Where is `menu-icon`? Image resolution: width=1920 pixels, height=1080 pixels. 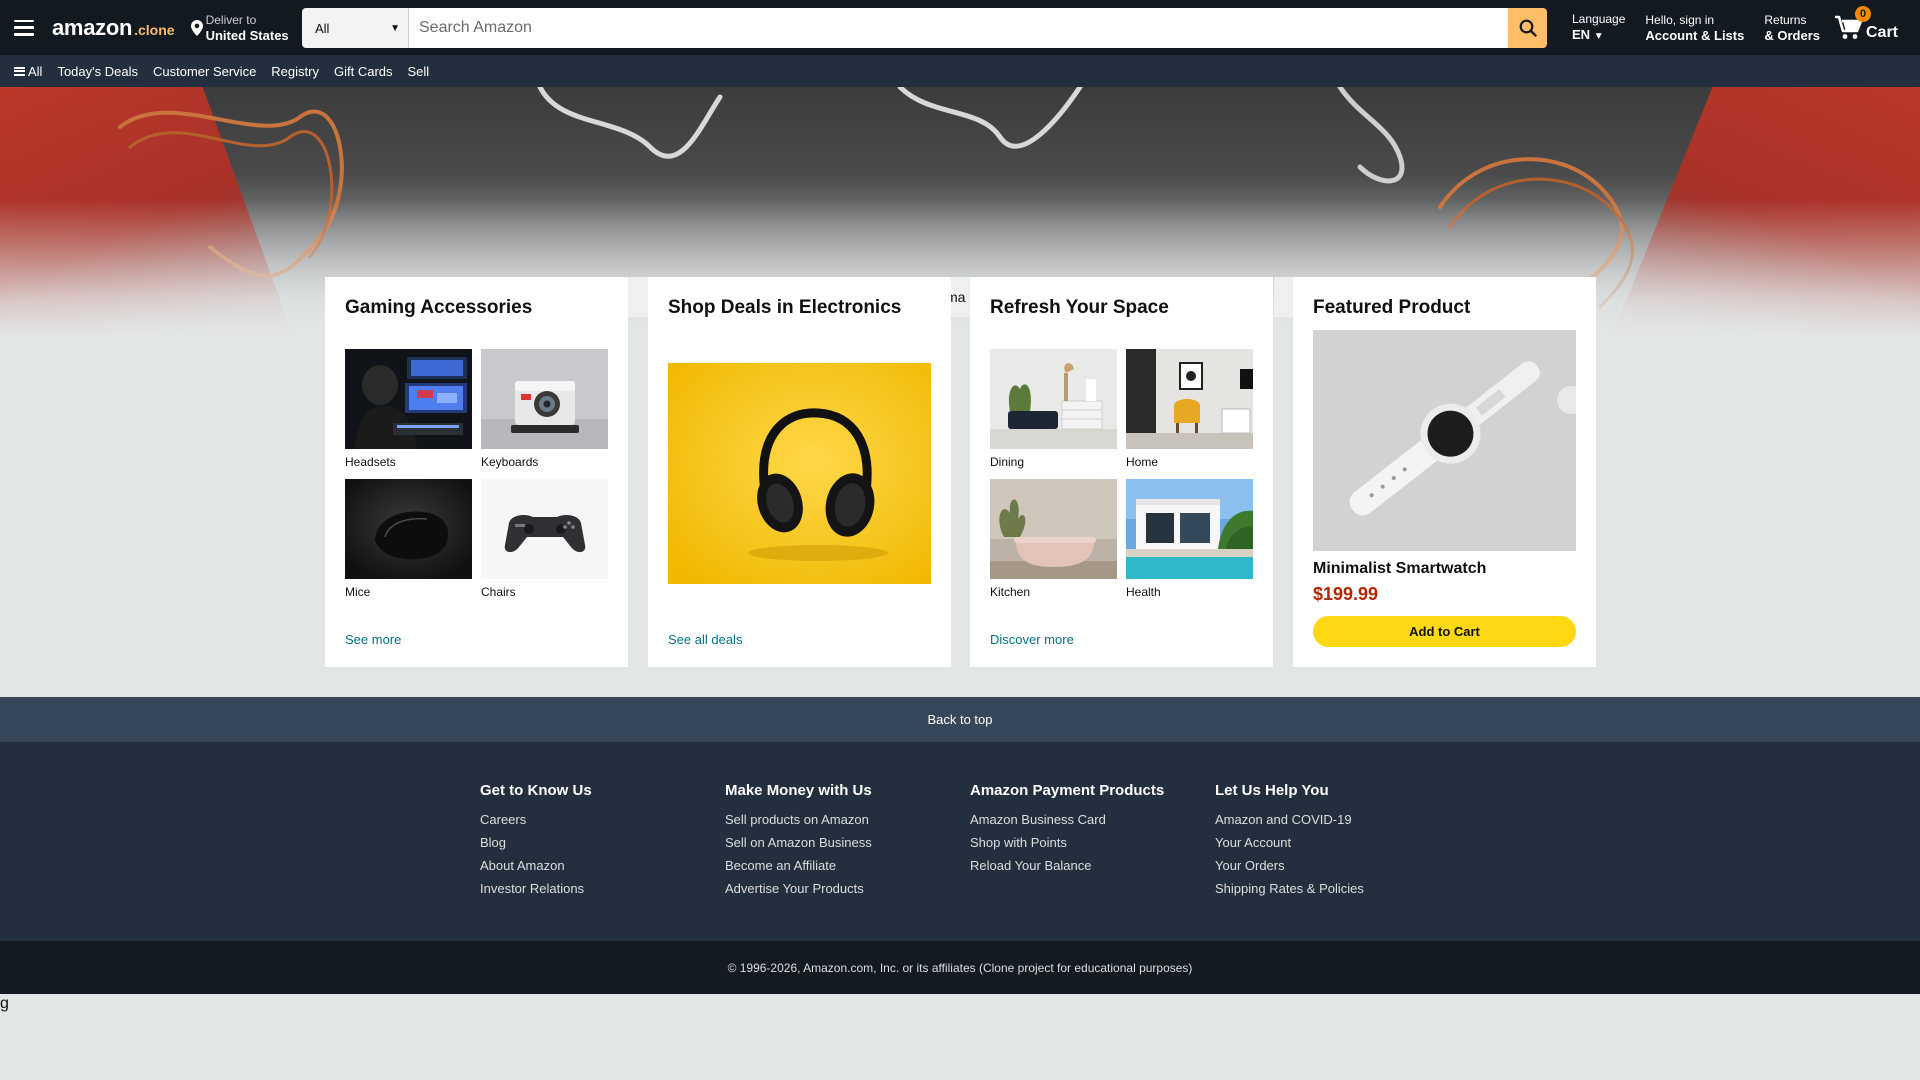
menu-icon is located at coordinates (19, 71).